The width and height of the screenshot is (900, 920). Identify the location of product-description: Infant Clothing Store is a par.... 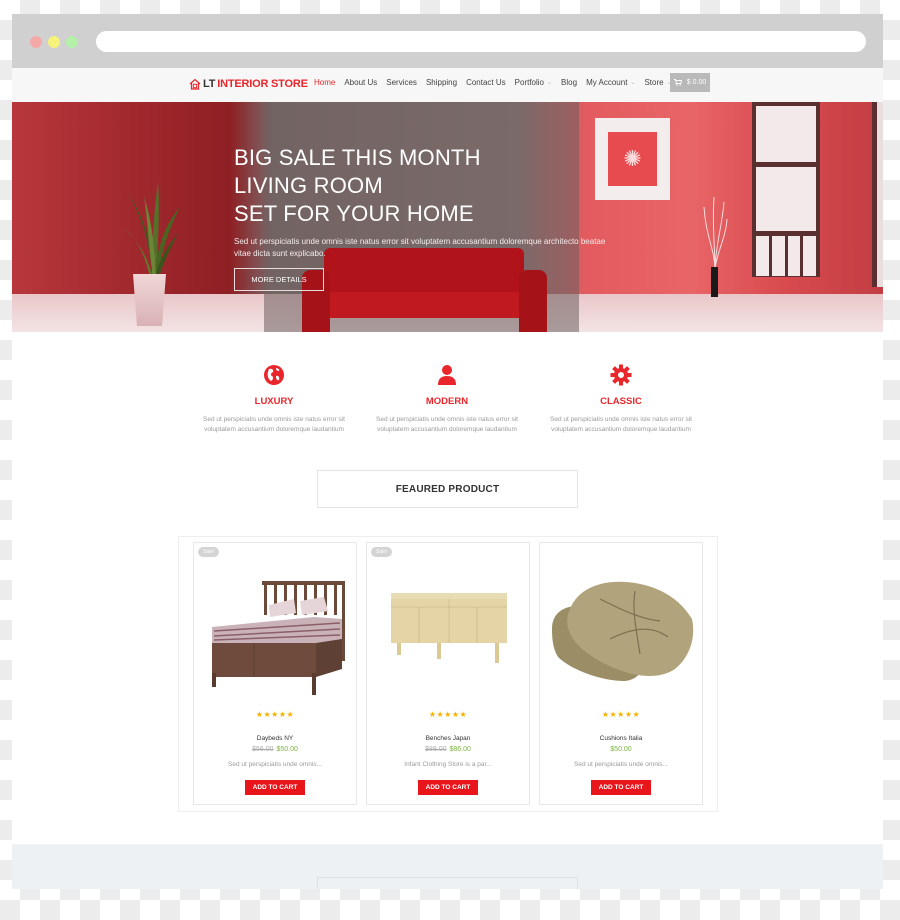
(448, 764).